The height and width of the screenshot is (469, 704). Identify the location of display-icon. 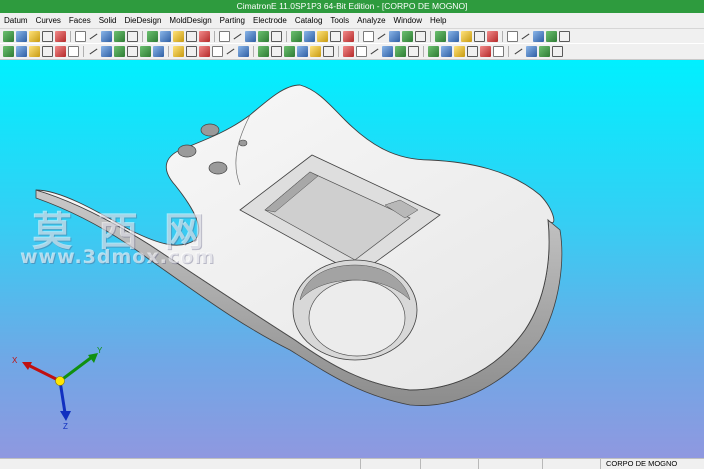
(237, 36).